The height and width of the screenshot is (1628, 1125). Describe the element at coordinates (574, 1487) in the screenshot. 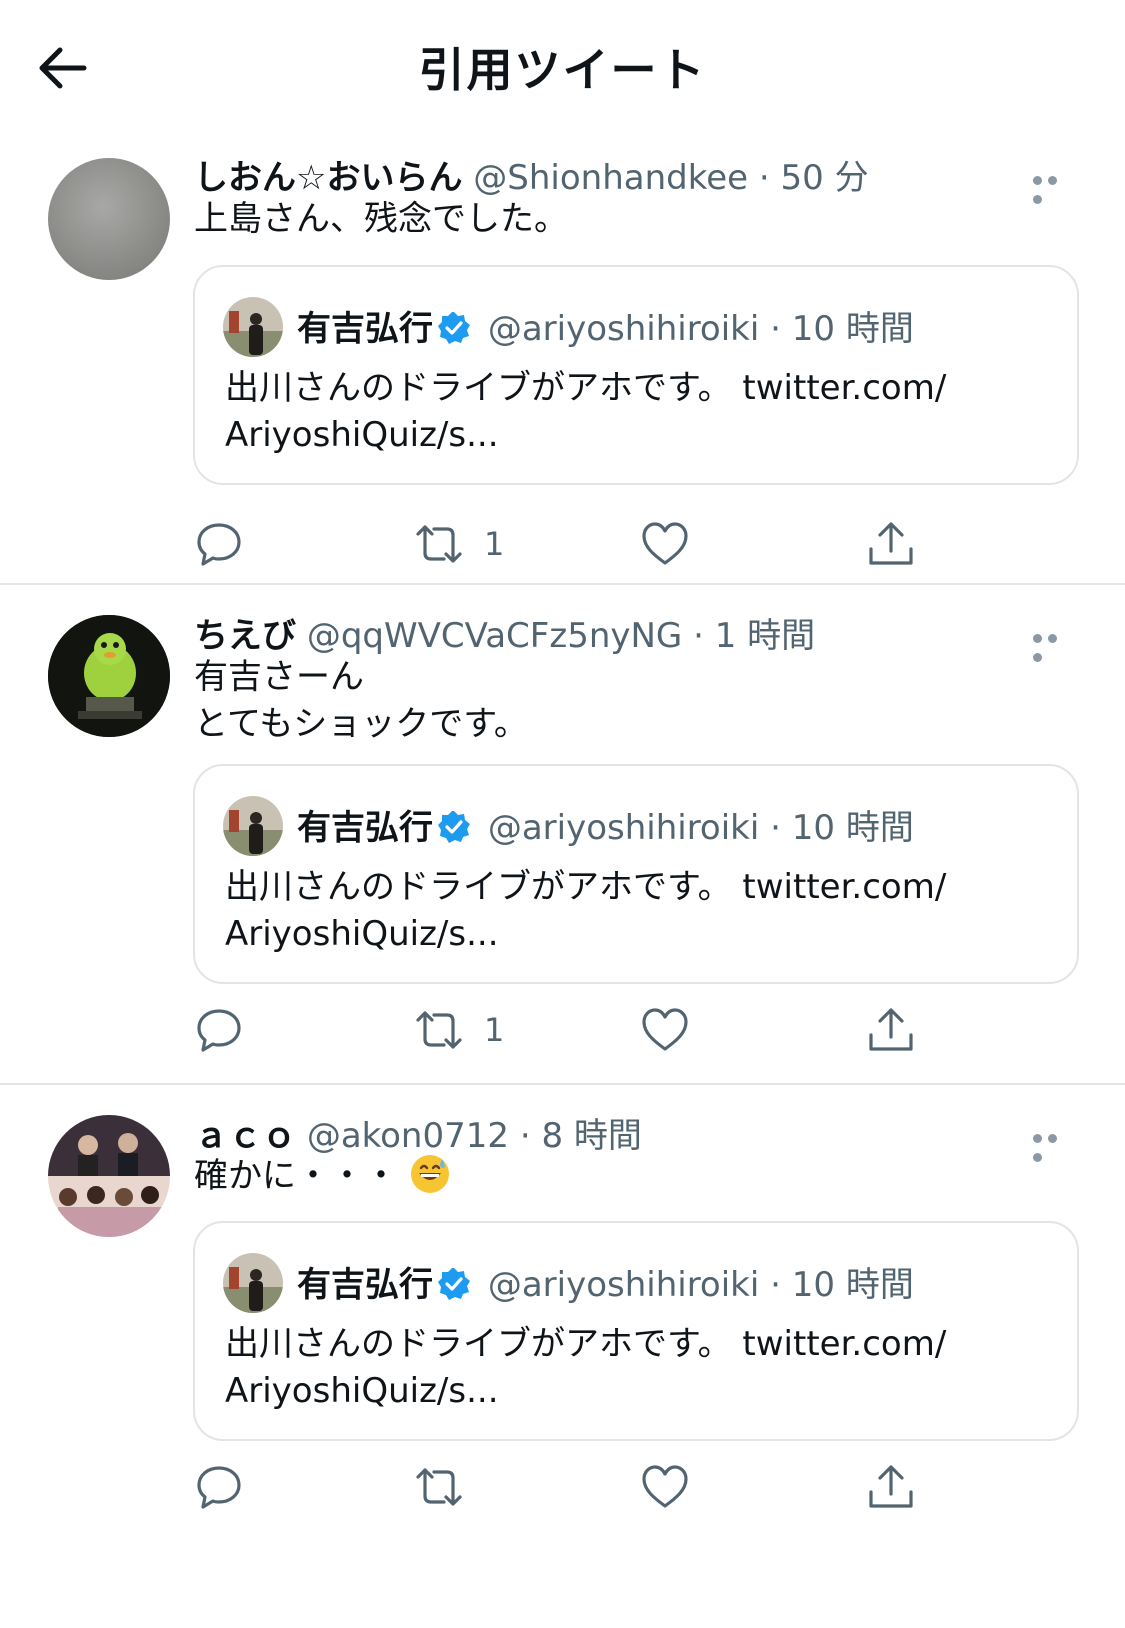

I see `action-bar` at that location.